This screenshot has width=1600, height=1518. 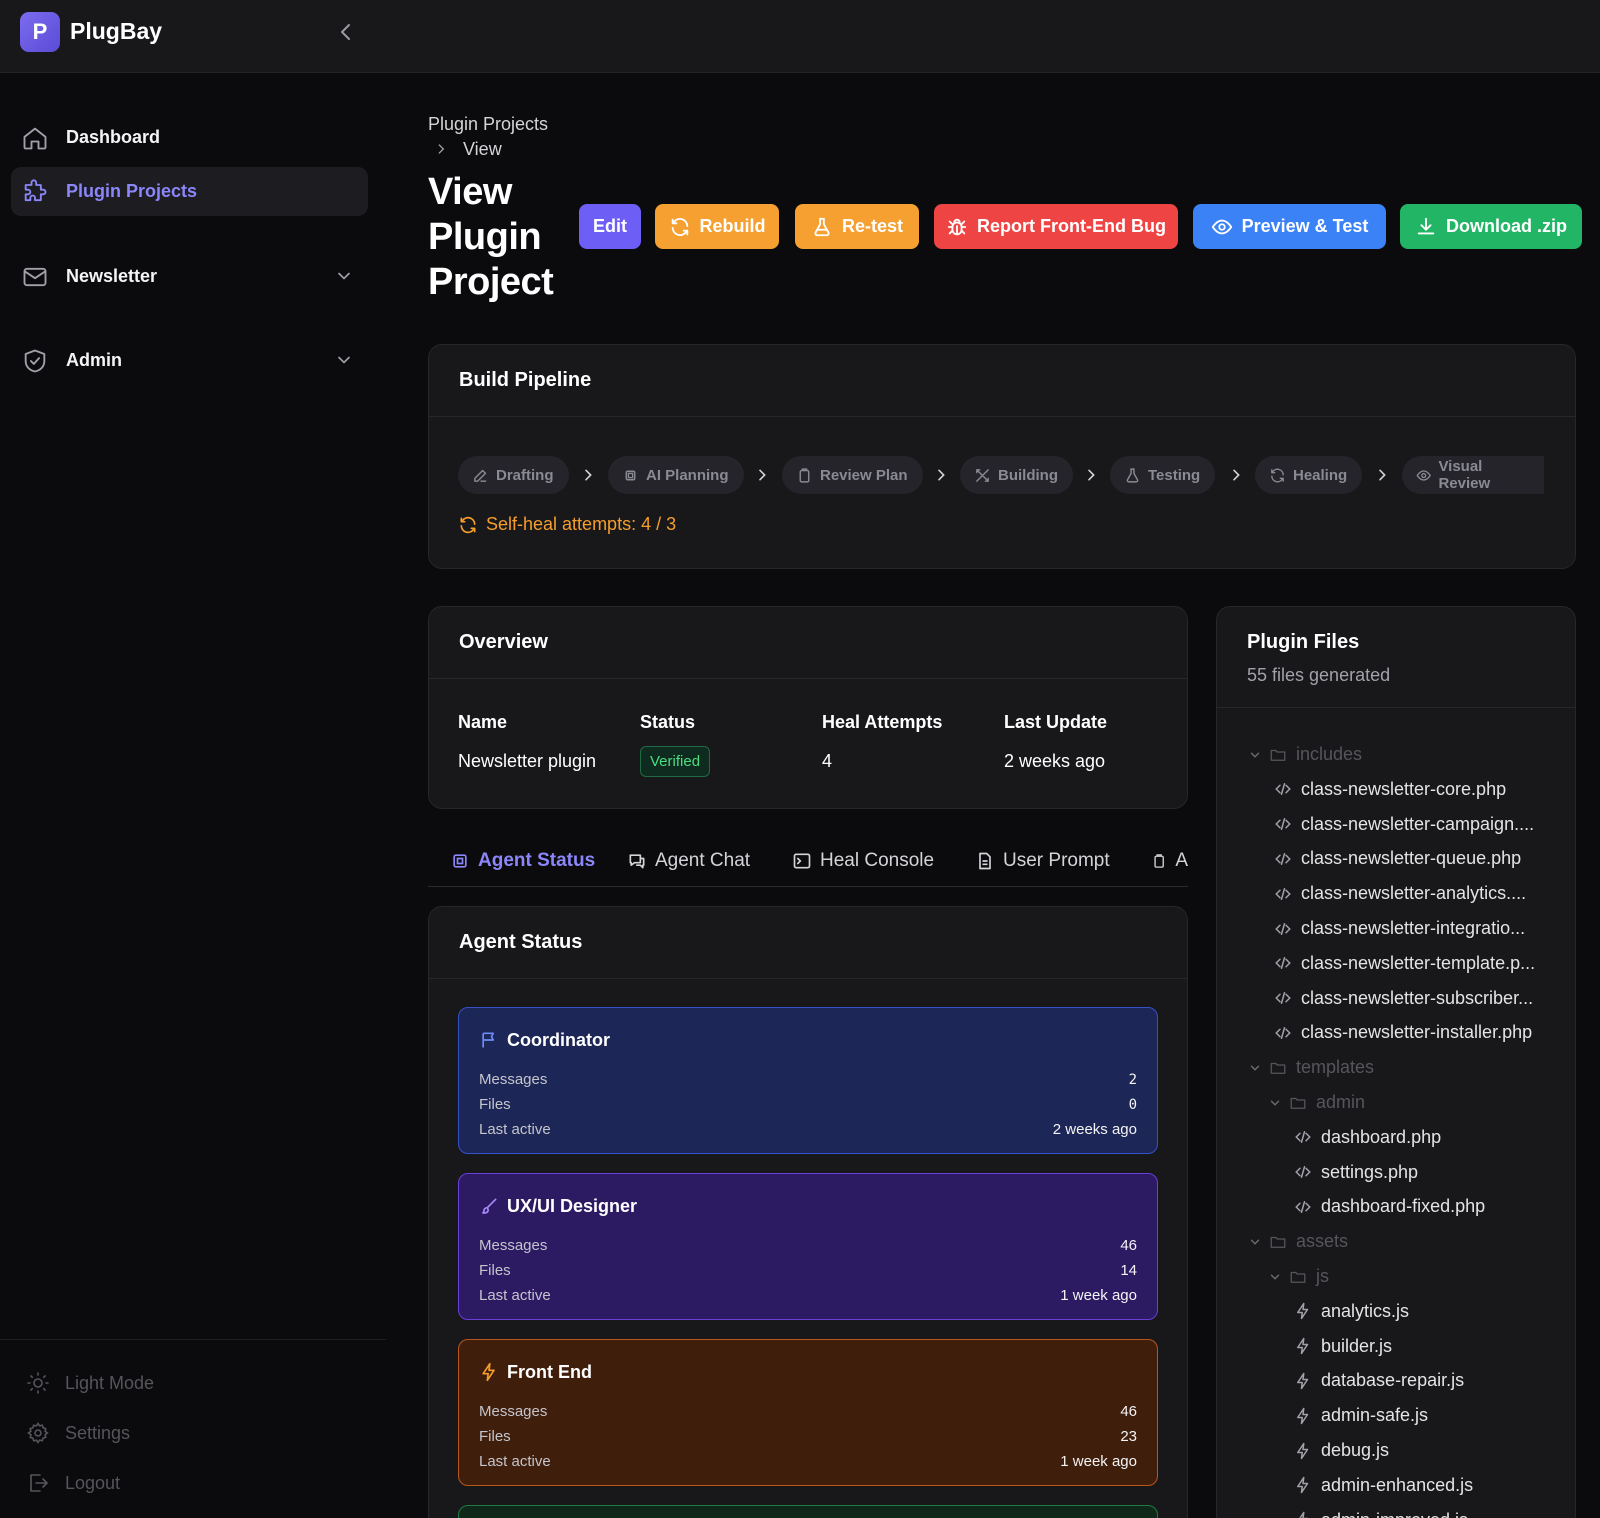 What do you see at coordinates (802, 861) in the screenshot?
I see `terminal-icon` at bounding box center [802, 861].